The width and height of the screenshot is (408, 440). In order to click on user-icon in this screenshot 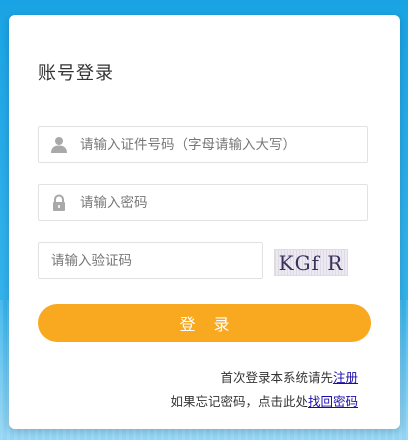, I will do `click(59, 145)`.